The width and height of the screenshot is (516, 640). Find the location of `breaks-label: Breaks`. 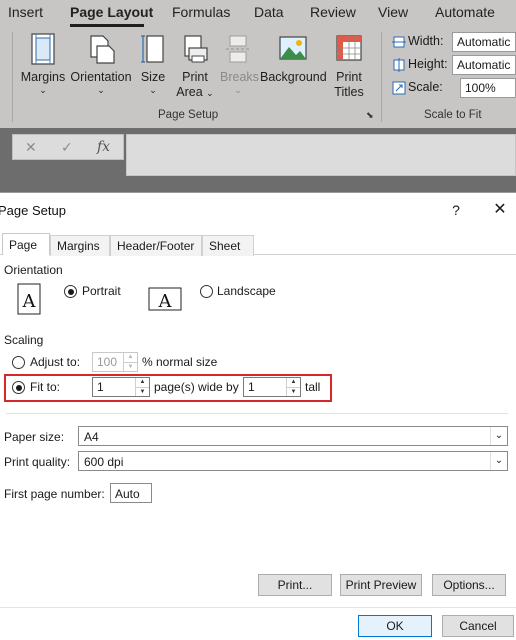

breaks-label: Breaks is located at coordinates (239, 77).